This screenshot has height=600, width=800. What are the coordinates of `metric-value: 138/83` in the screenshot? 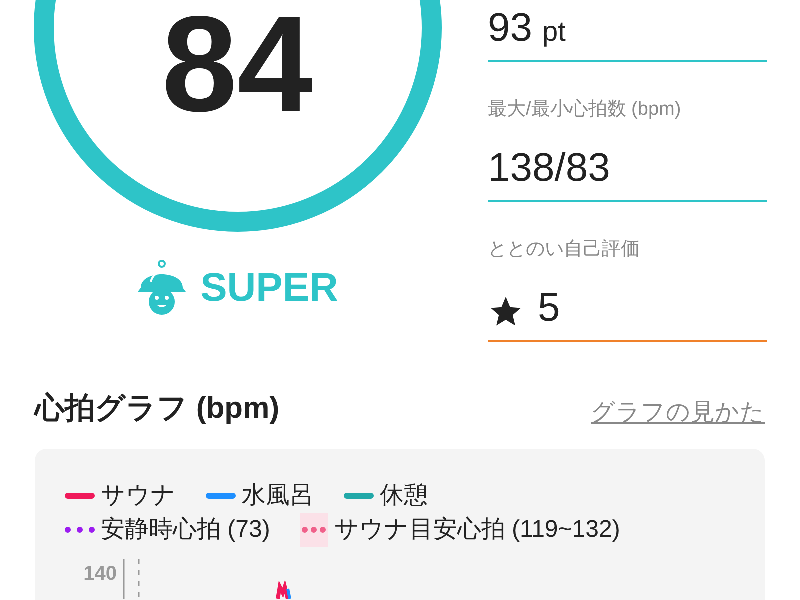 It's located at (549, 168).